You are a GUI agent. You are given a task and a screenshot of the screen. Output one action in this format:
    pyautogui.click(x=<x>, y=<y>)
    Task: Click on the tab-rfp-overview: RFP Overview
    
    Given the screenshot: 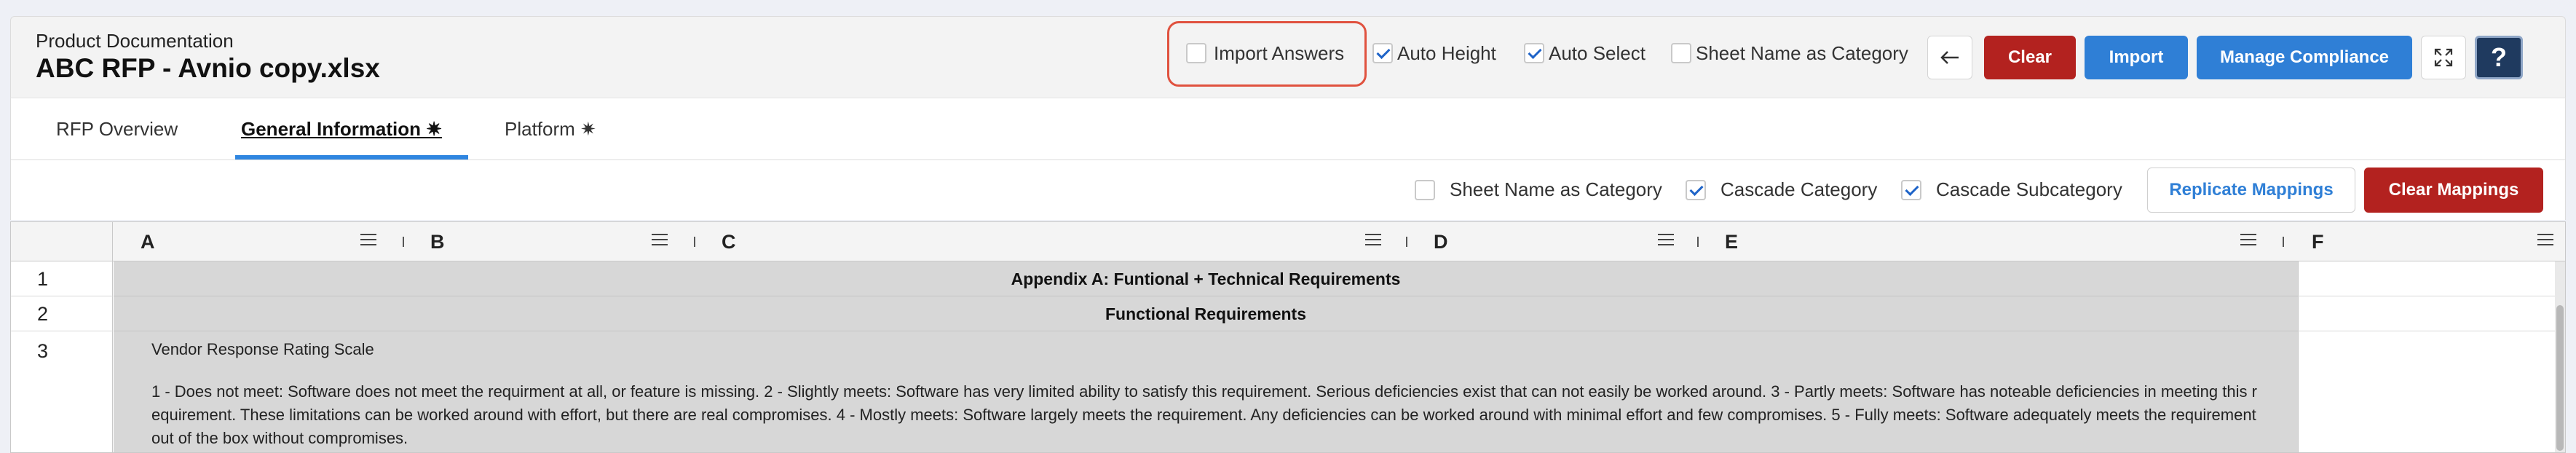 What is the action you would take?
    pyautogui.click(x=117, y=128)
    